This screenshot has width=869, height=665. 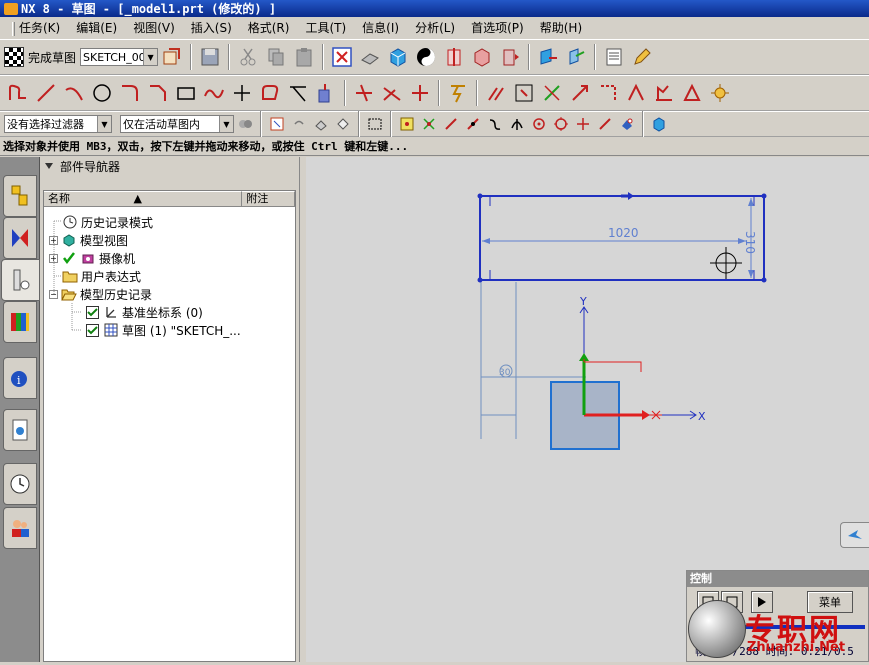 I want to click on constraint-navigator-tab, so click(x=20, y=238).